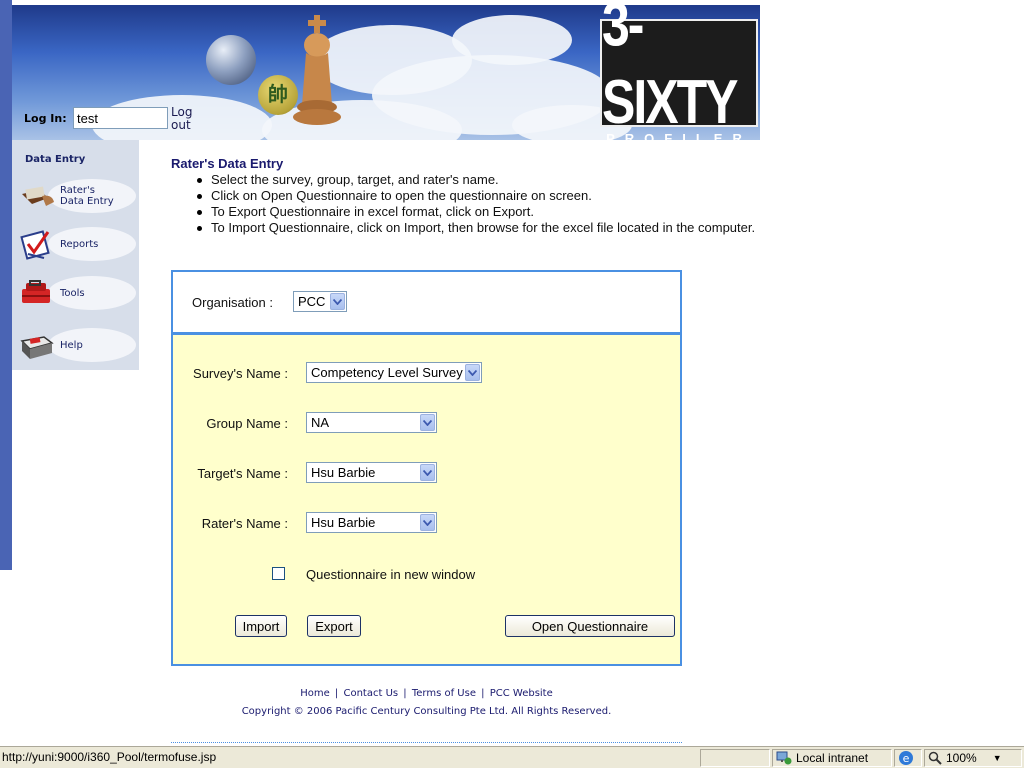 Image resolution: width=1024 pixels, height=768 pixels. What do you see at coordinates (394, 372) in the screenshot?
I see `survey-name-select: Competency Level Survey` at bounding box center [394, 372].